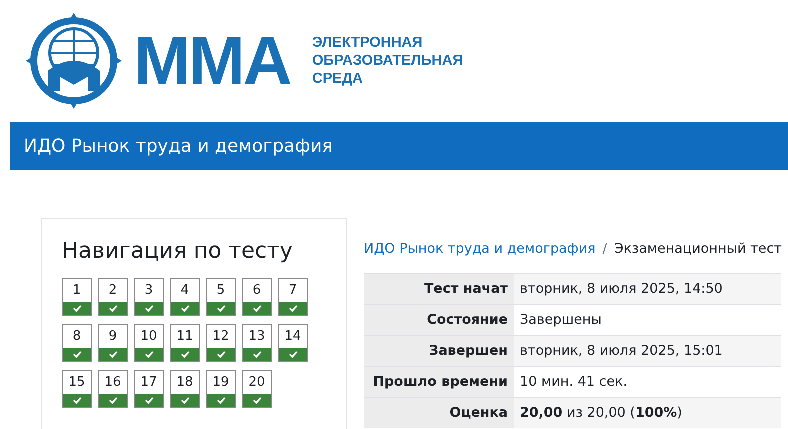 This screenshot has width=788, height=429. What do you see at coordinates (480, 249) in the screenshot?
I see `breadcrumb-link: ИДО Рынок труда и демография` at bounding box center [480, 249].